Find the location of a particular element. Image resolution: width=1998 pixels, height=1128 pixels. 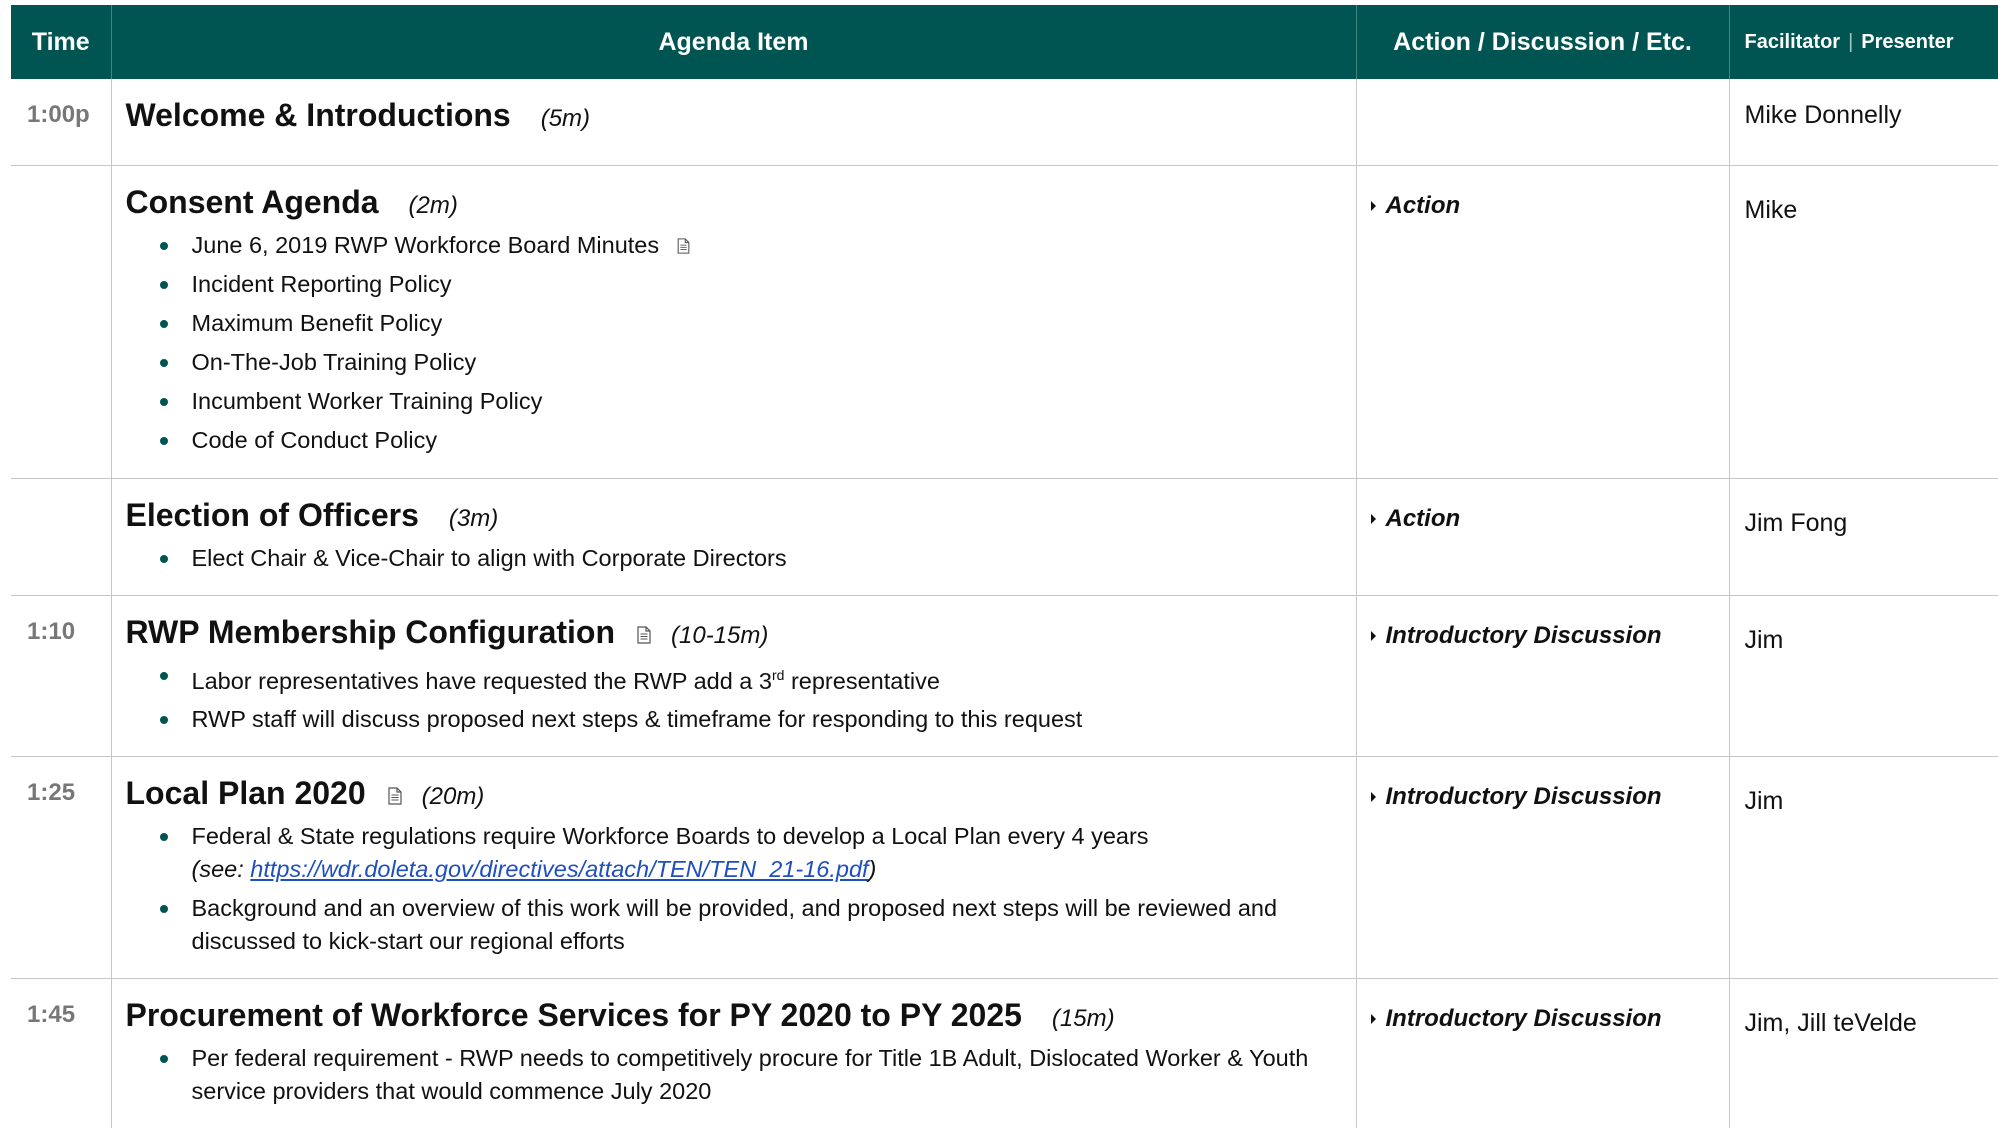

header-facilitator-presenter: Facilitator | Presenter is located at coordinates (1863, 42).